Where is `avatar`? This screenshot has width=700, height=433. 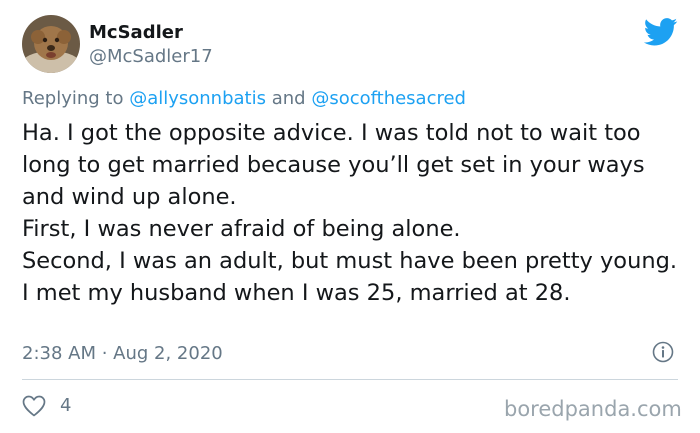 avatar is located at coordinates (51, 44).